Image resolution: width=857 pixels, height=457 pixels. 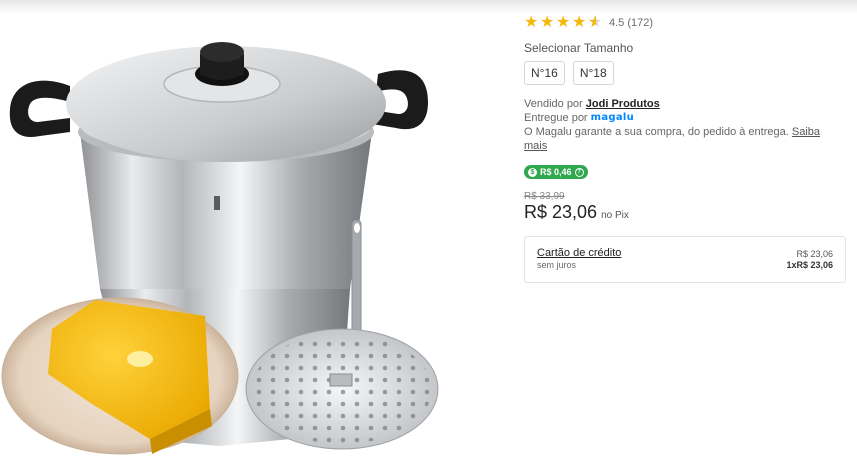 I want to click on size-options: N°16 N°18, so click(x=685, y=73).